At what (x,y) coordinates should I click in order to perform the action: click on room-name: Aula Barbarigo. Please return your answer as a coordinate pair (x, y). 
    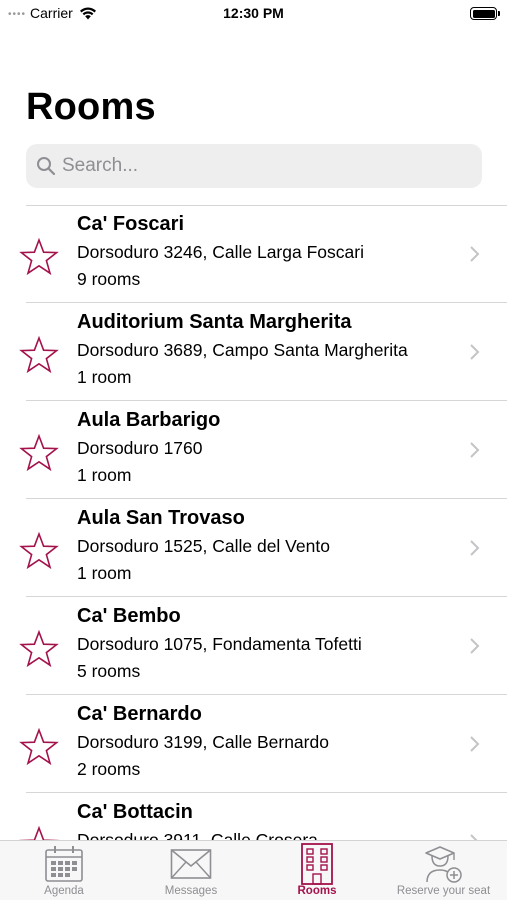
    Looking at the image, I should click on (149, 420).